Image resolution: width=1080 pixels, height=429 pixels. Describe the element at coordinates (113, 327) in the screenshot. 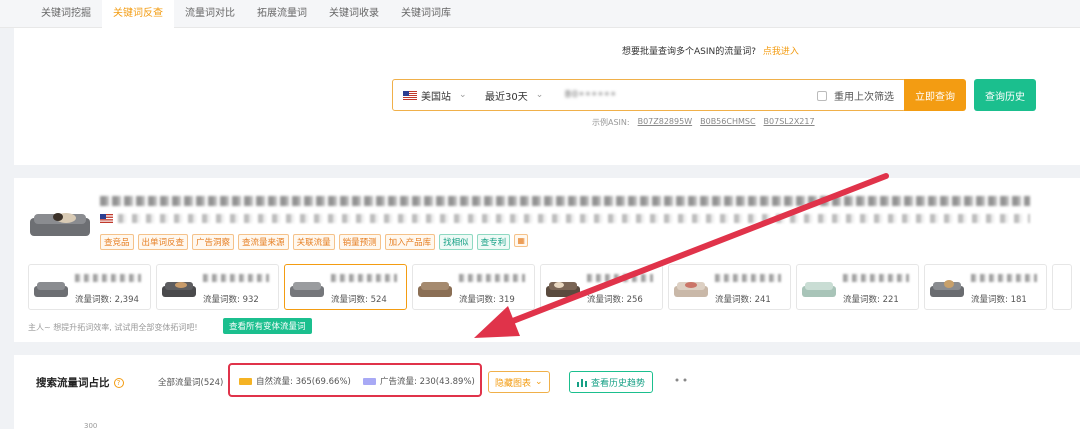

I see `variant-hint: 主人~ 想提升拓词效率, 试试用全部变体拓词吧!` at that location.